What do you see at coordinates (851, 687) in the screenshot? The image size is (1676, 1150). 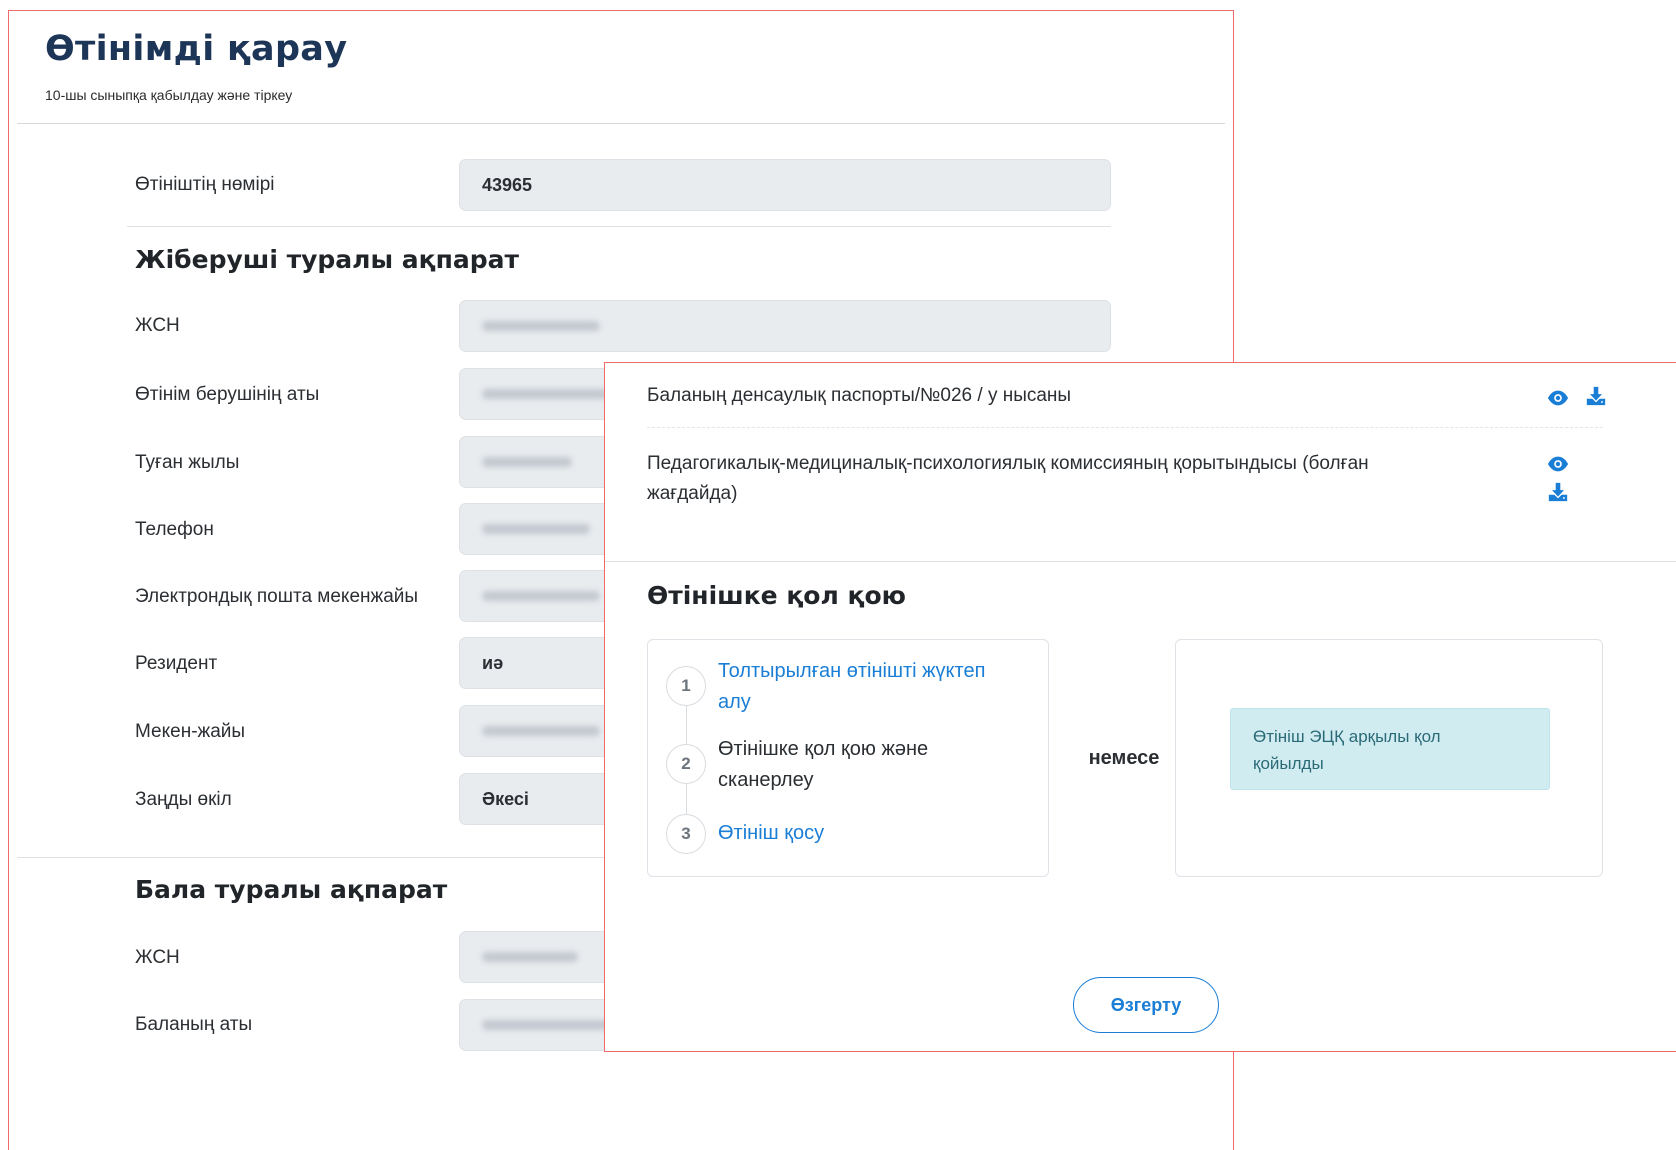 I see `download-filled-application-link: Толтырылған өтінішті жүктеп алу` at bounding box center [851, 687].